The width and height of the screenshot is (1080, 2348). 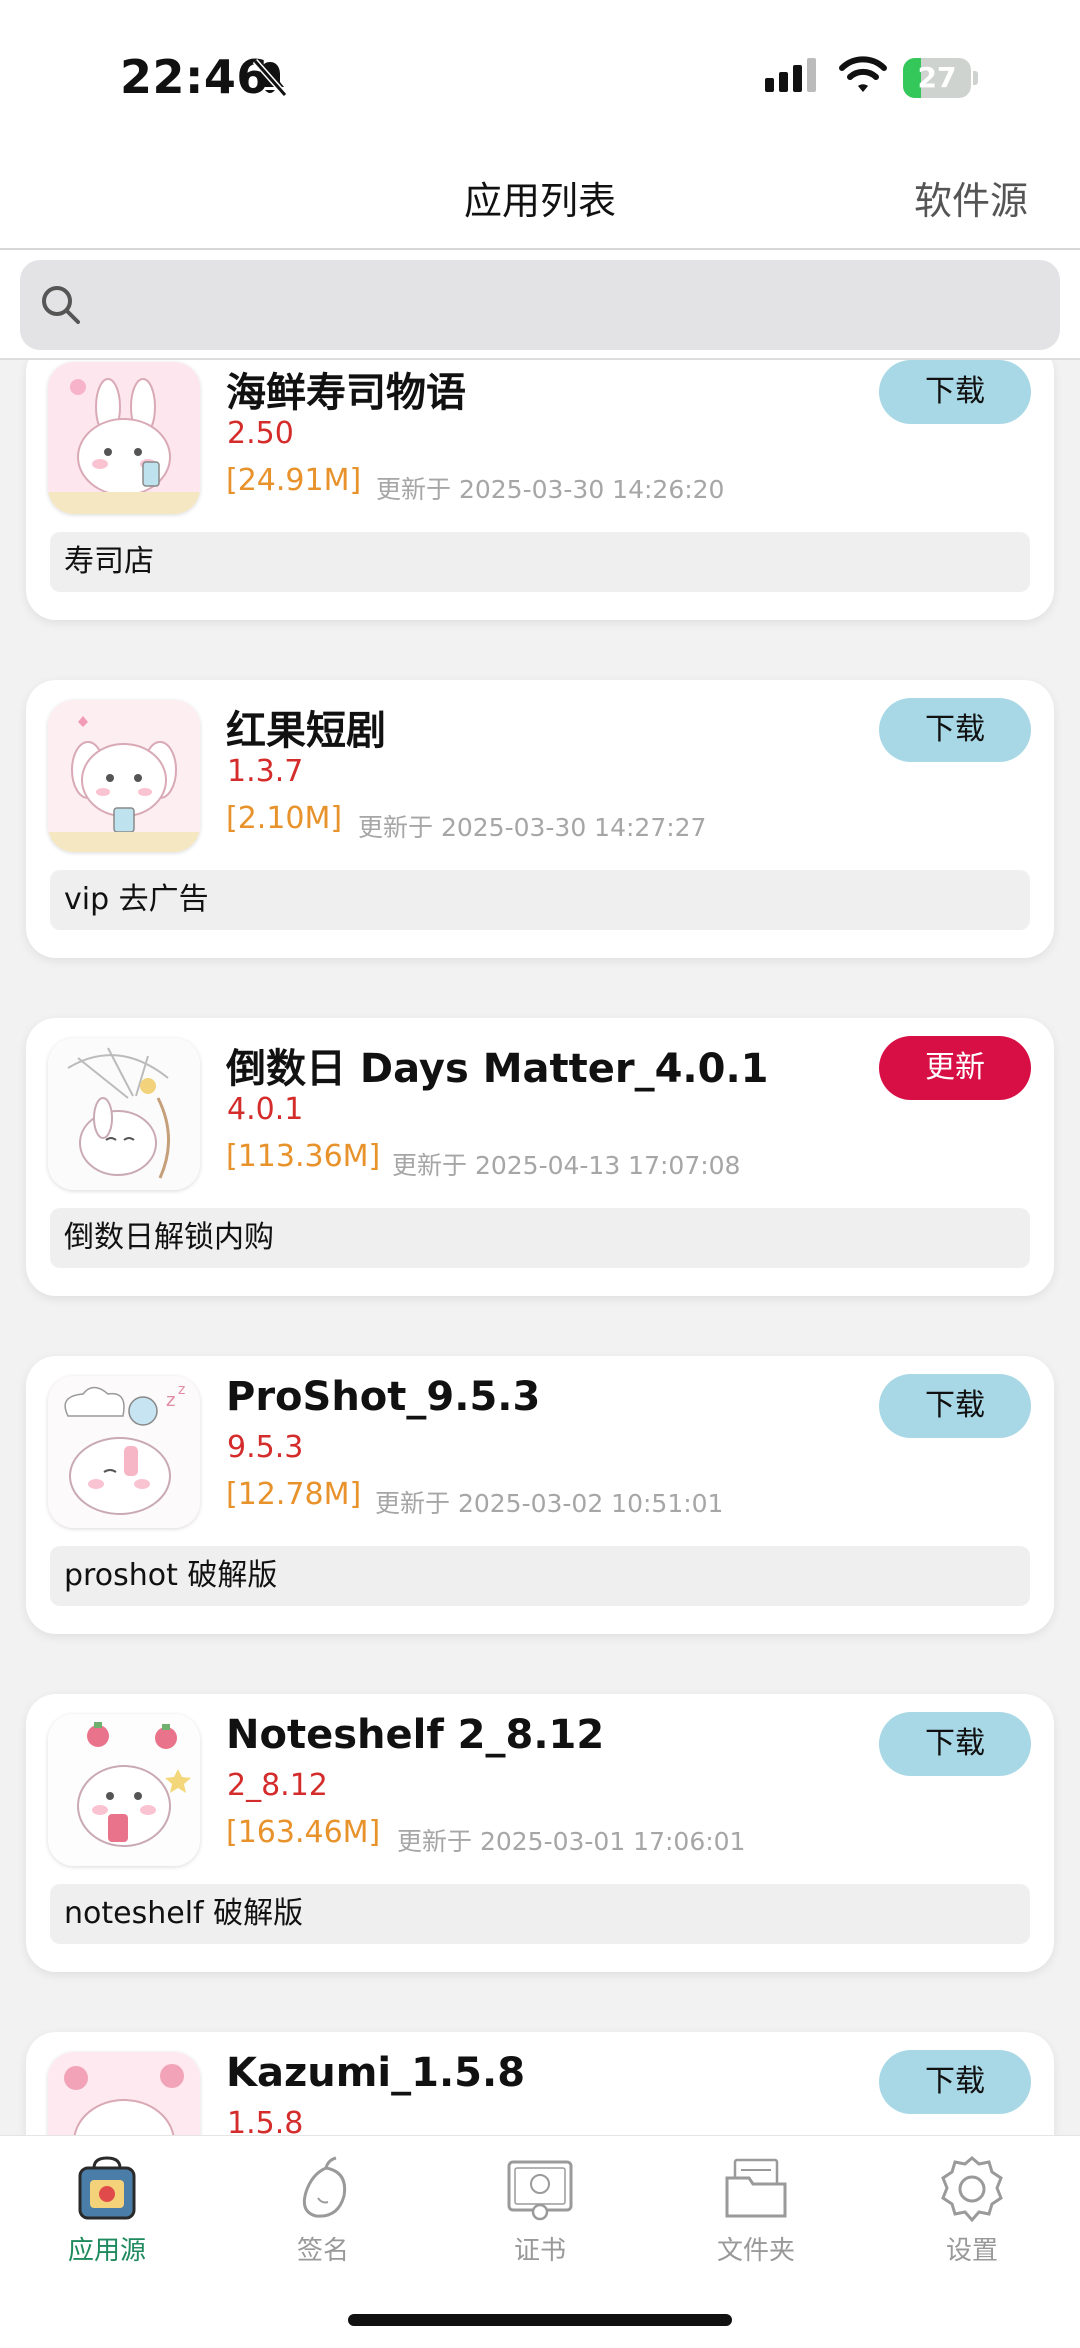 What do you see at coordinates (571, 1841) in the screenshot?
I see `app-updated: 更新于 2025-03-01 17:06:01` at bounding box center [571, 1841].